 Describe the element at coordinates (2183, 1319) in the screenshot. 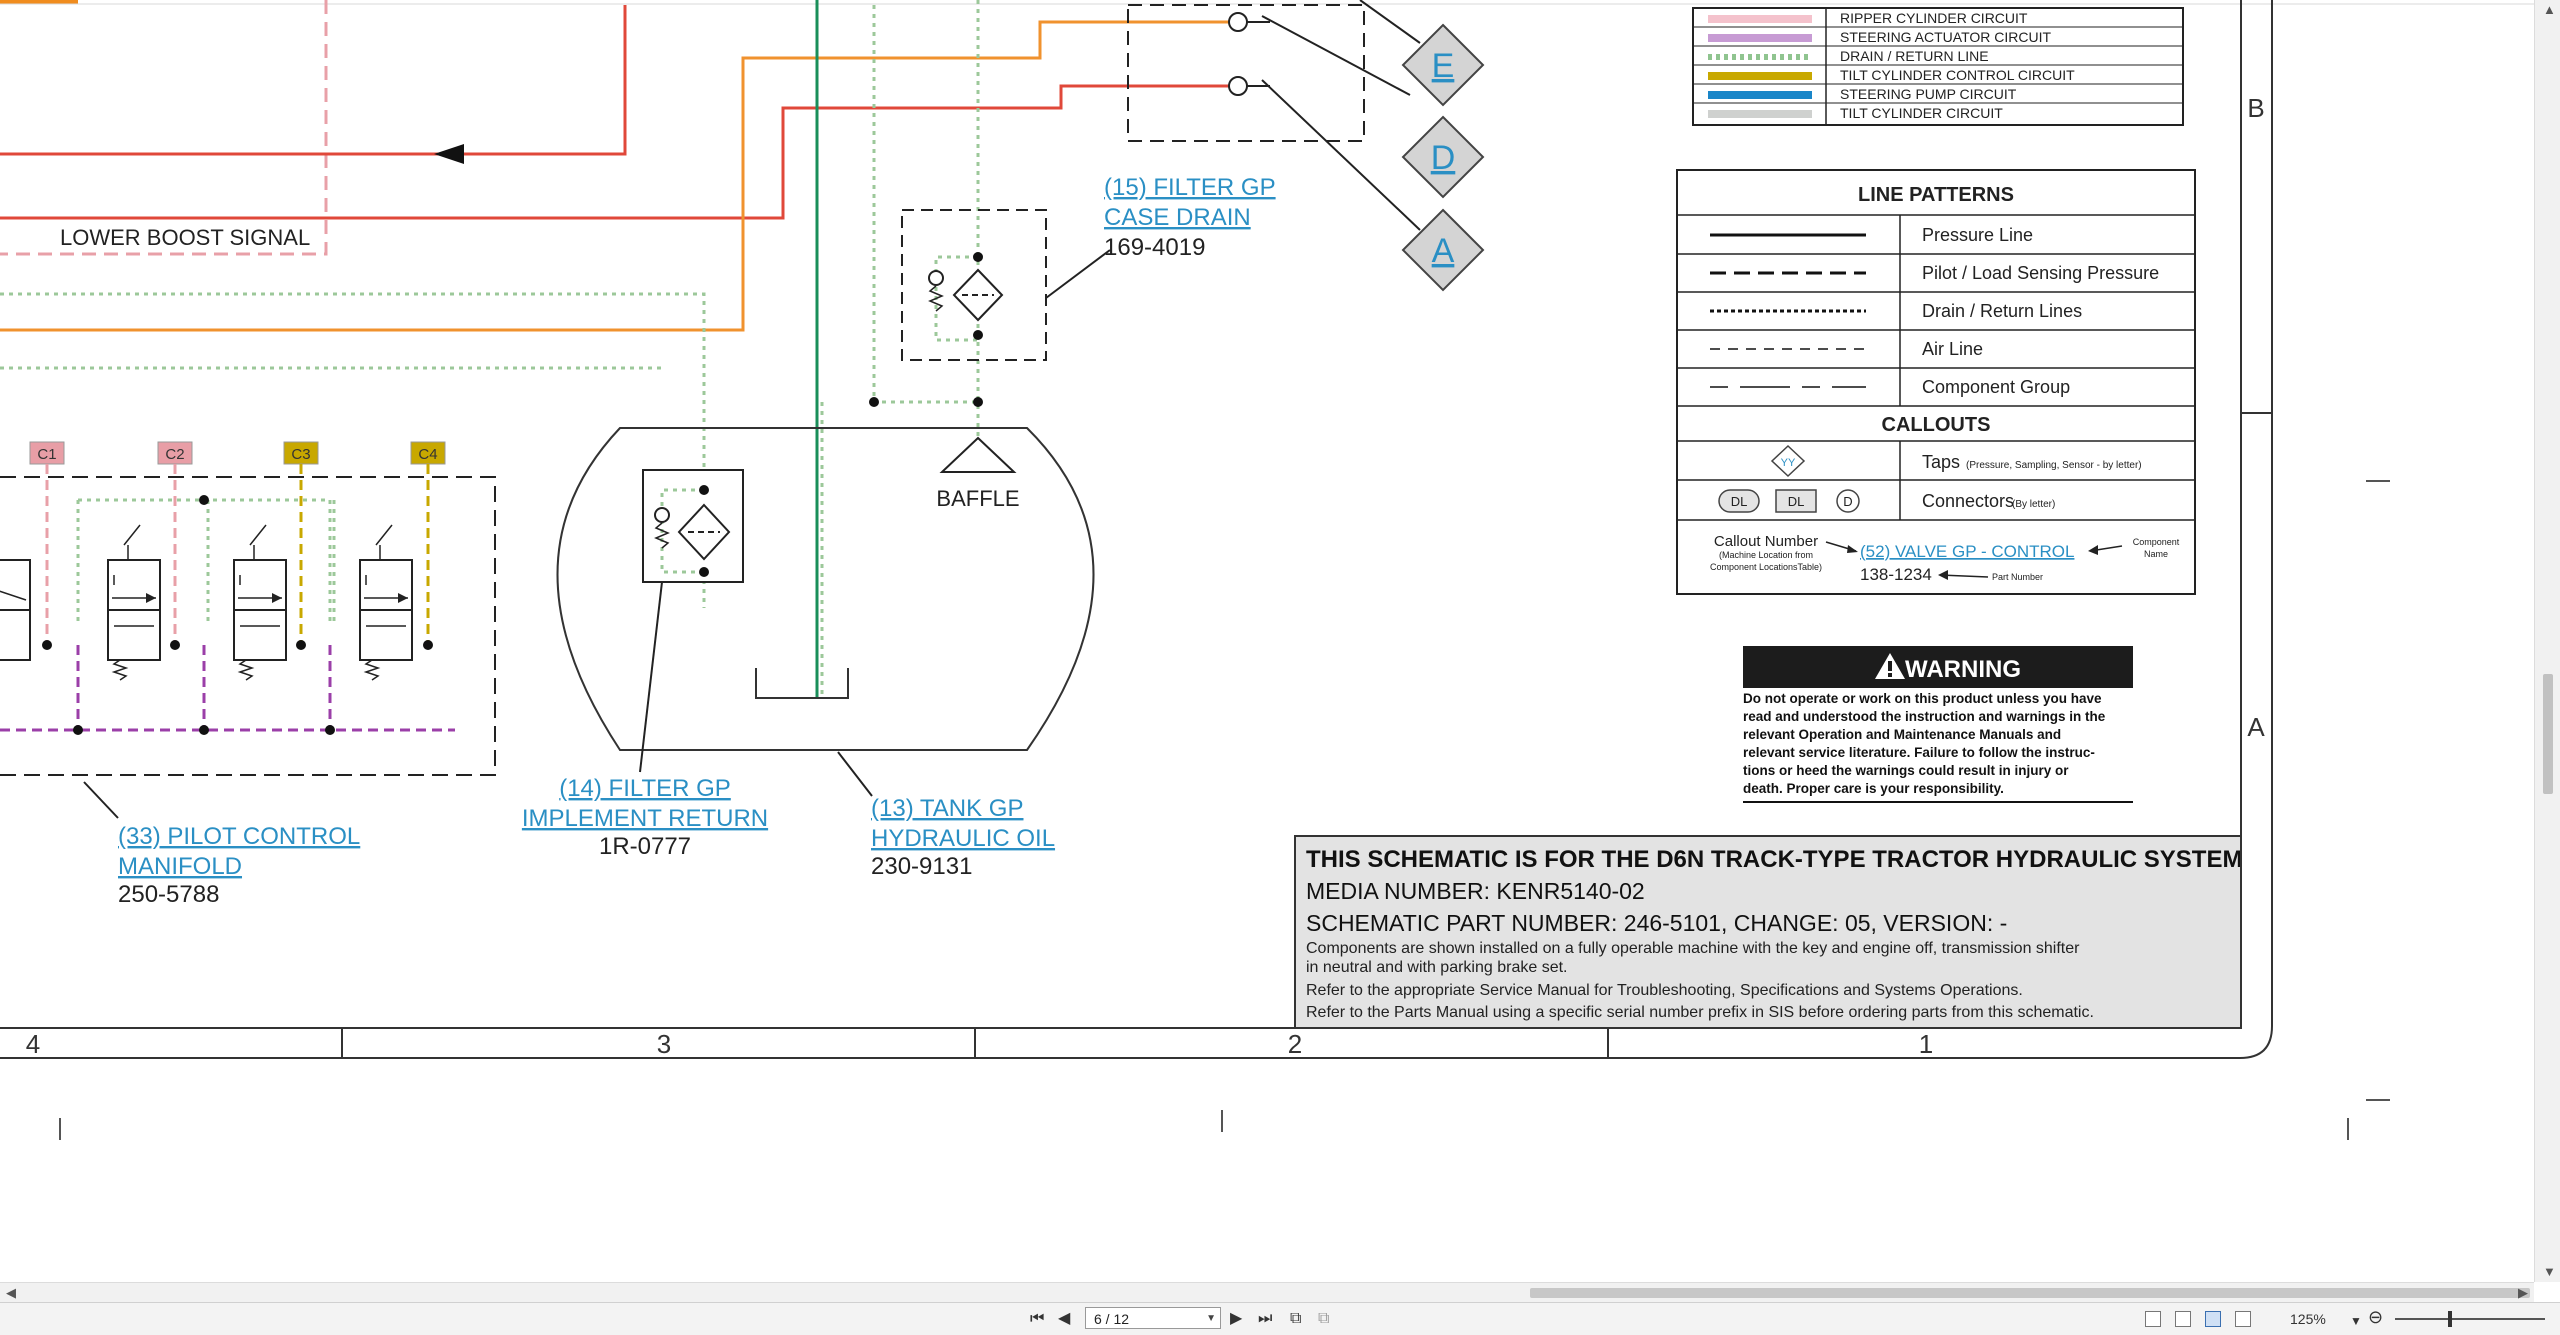

I see `continuous-view-icon` at that location.